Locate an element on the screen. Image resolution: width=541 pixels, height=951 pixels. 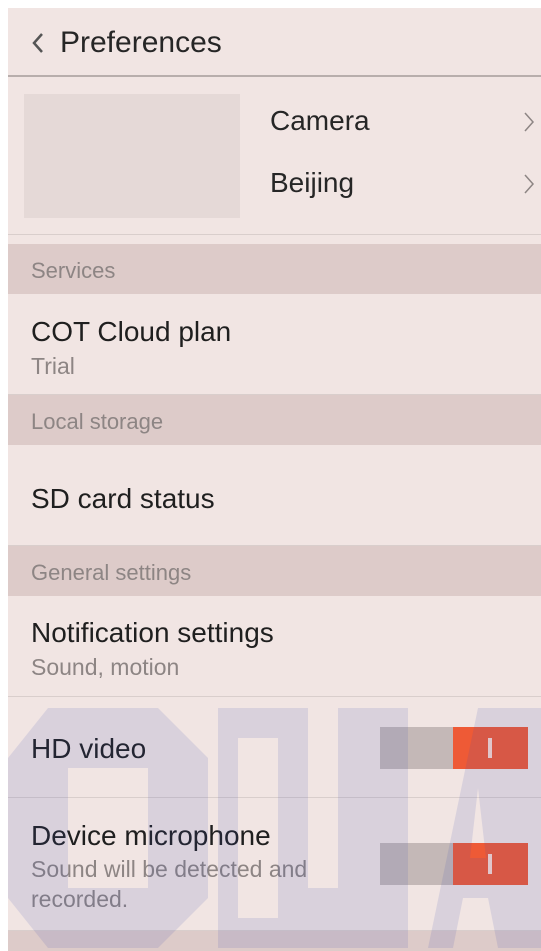
notification-settings-row: Notification settings Sound, motion is located at coordinates (274, 646).